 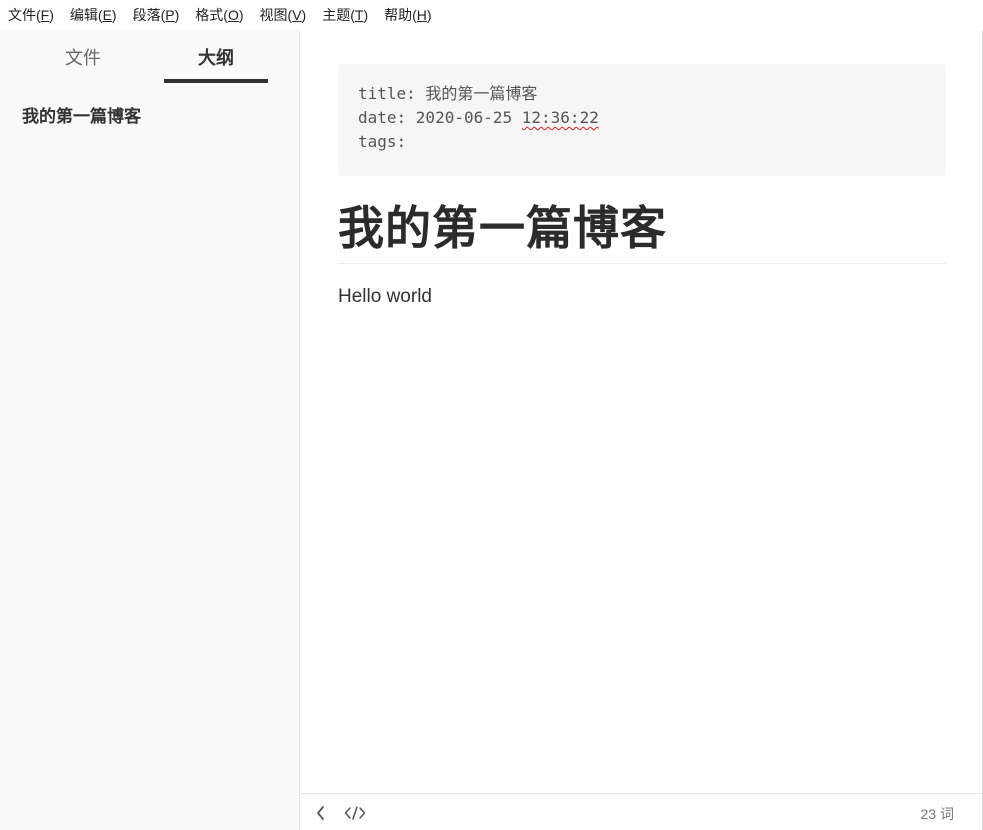 I want to click on front-matter-title: title: 我的第一篇博客, so click(x=448, y=93).